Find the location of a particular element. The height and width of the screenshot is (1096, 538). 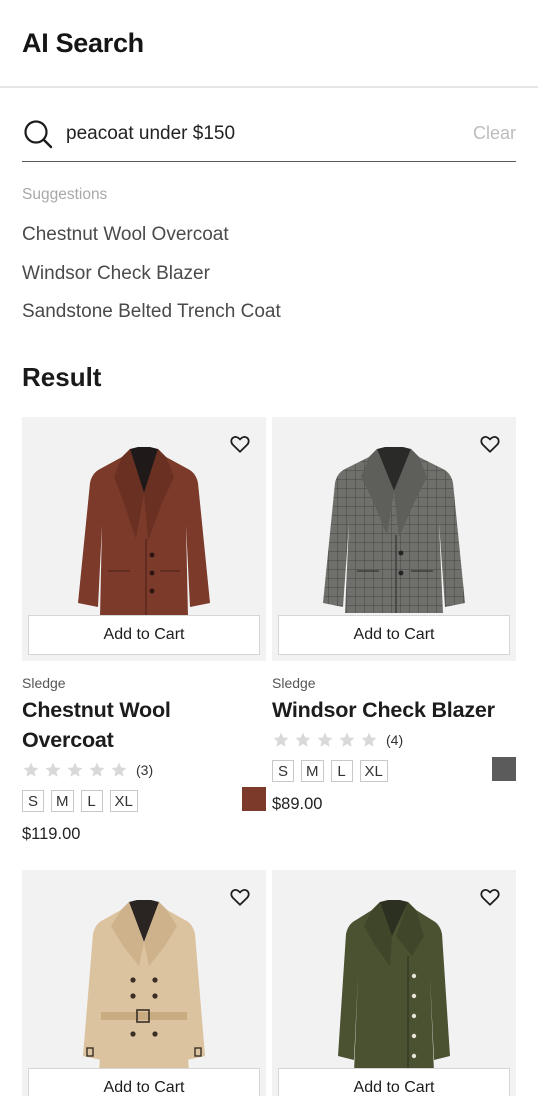

search-icon is located at coordinates (38, 133).